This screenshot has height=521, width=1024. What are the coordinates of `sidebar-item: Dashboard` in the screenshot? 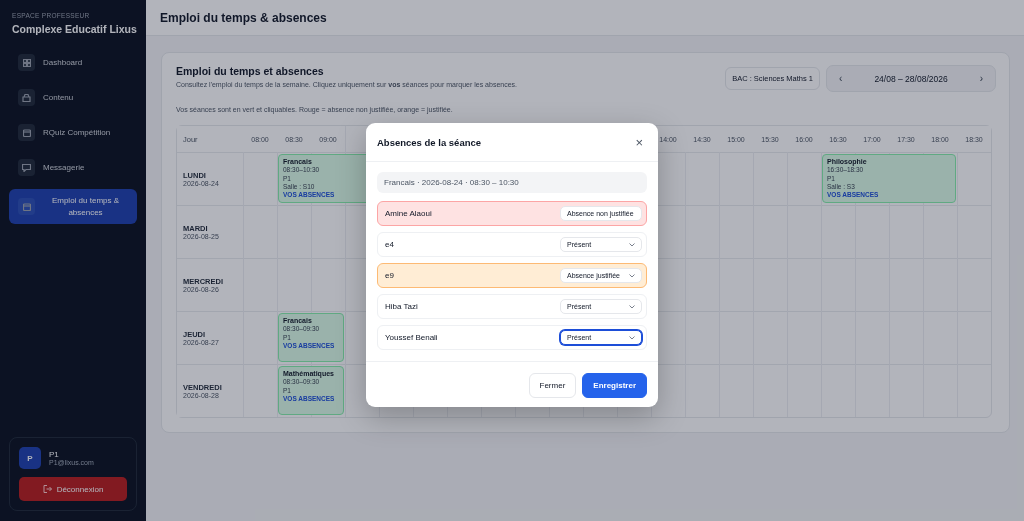 It's located at (73, 62).